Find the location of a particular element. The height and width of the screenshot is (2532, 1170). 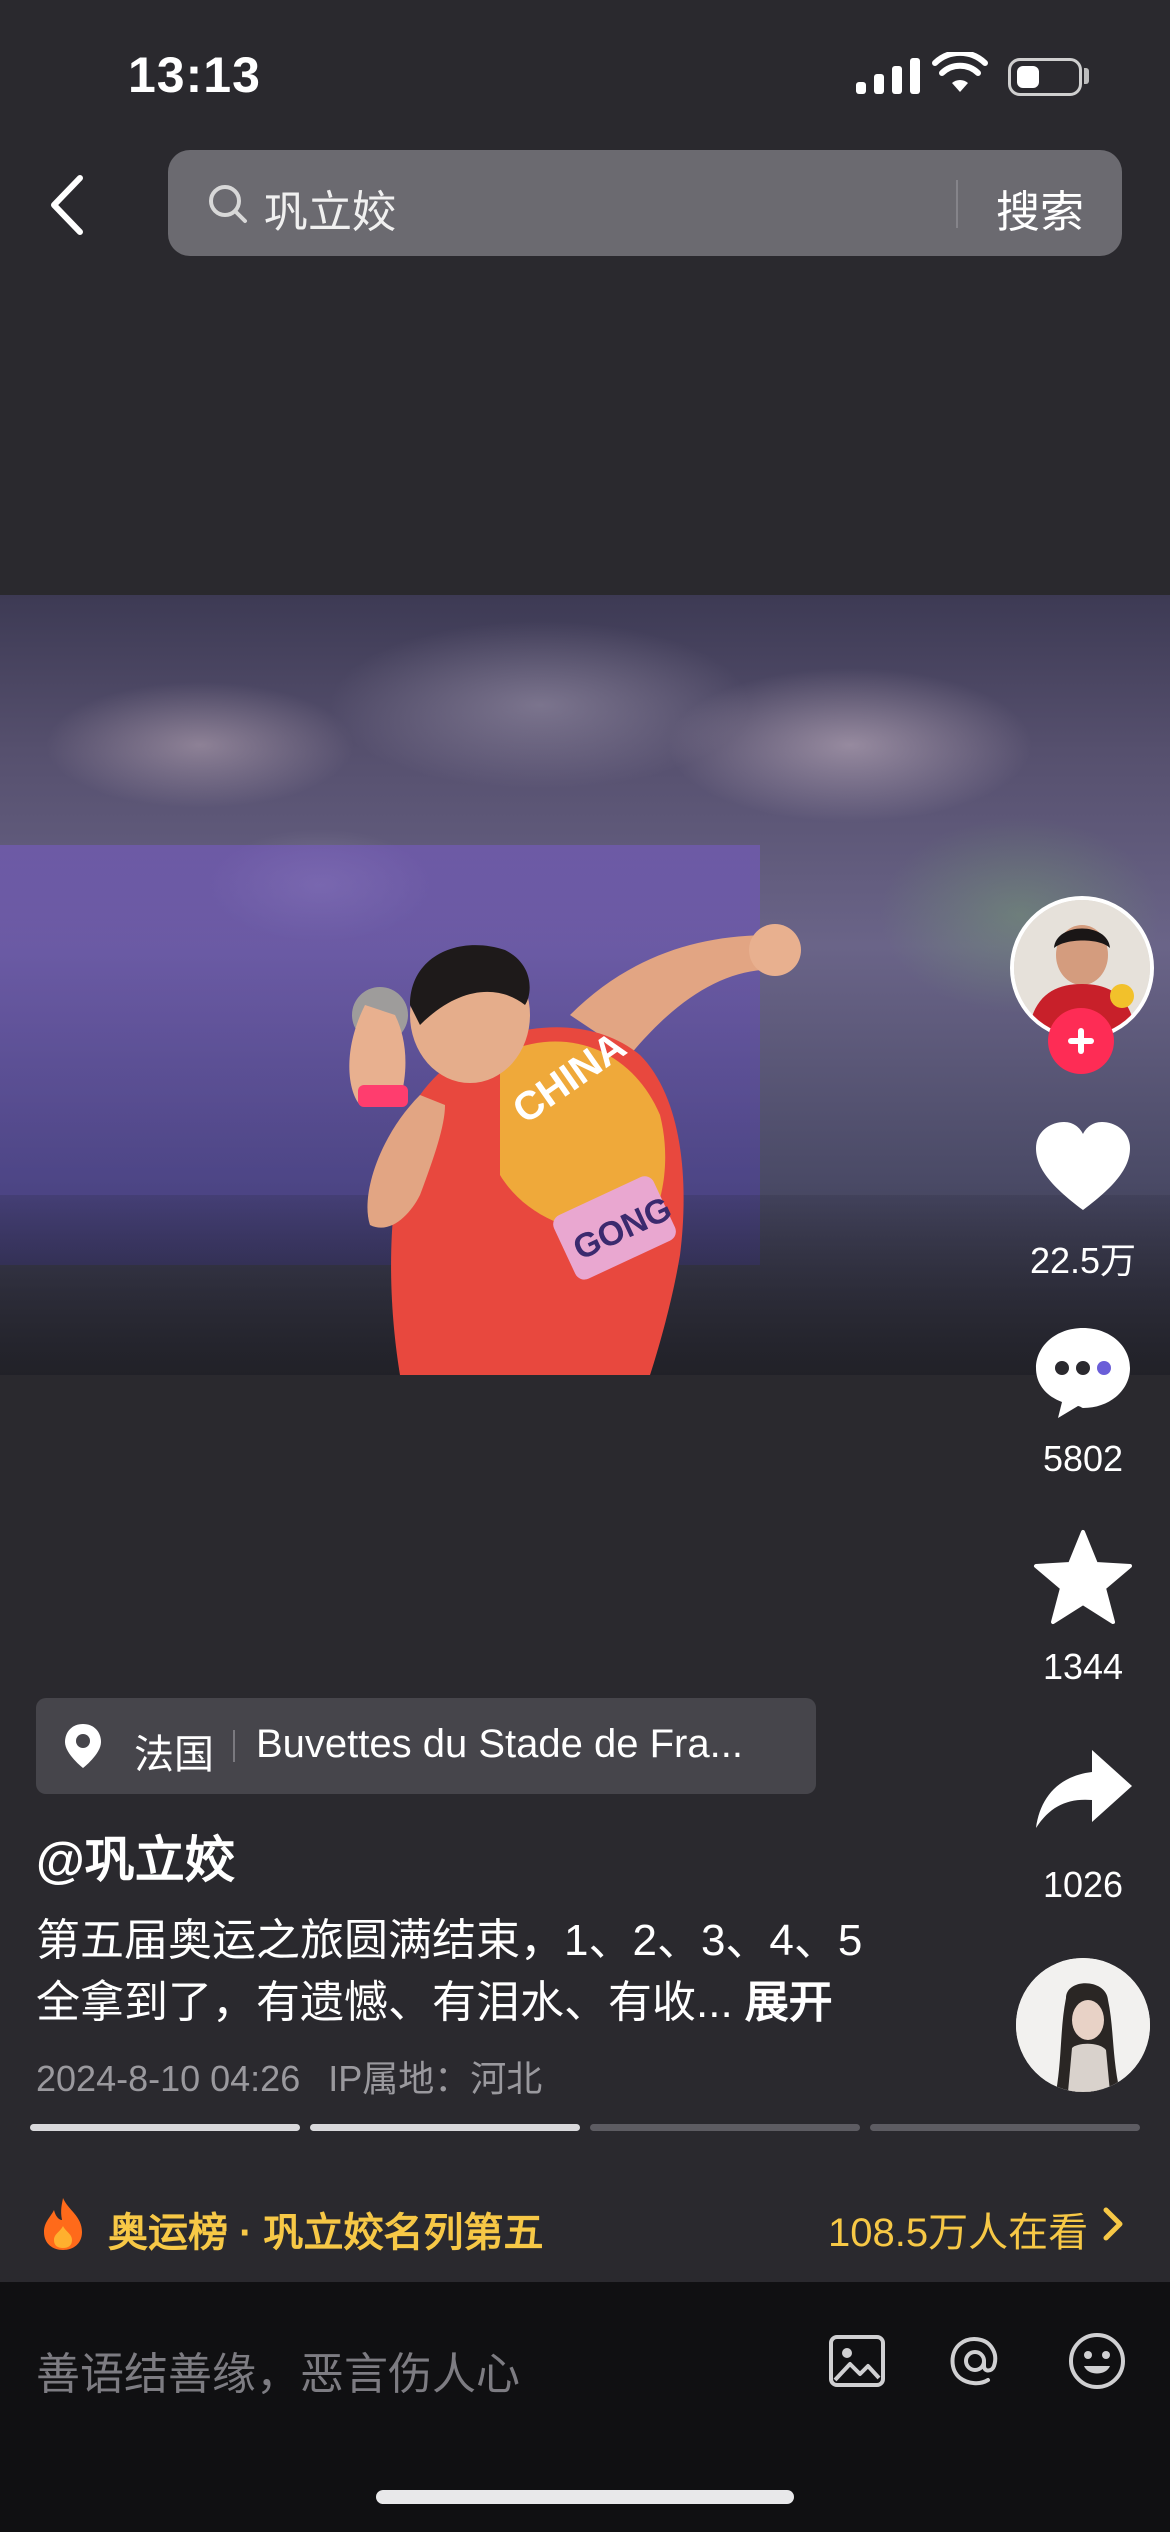

music-disc-image is located at coordinates (1083, 2025).